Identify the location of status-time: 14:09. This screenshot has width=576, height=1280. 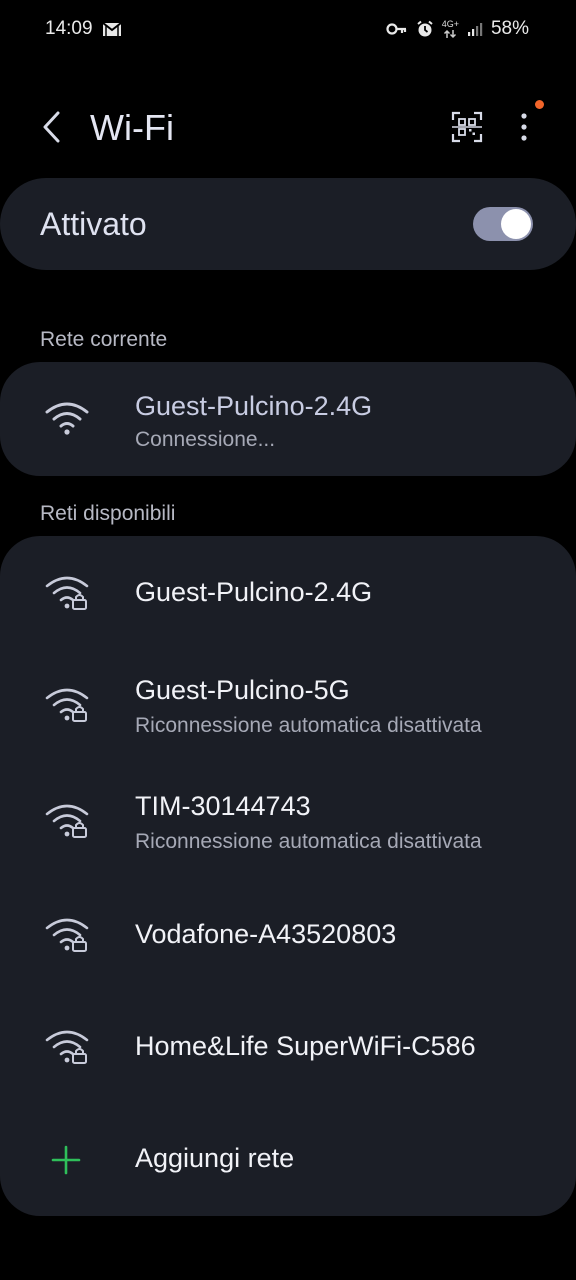
(69, 28).